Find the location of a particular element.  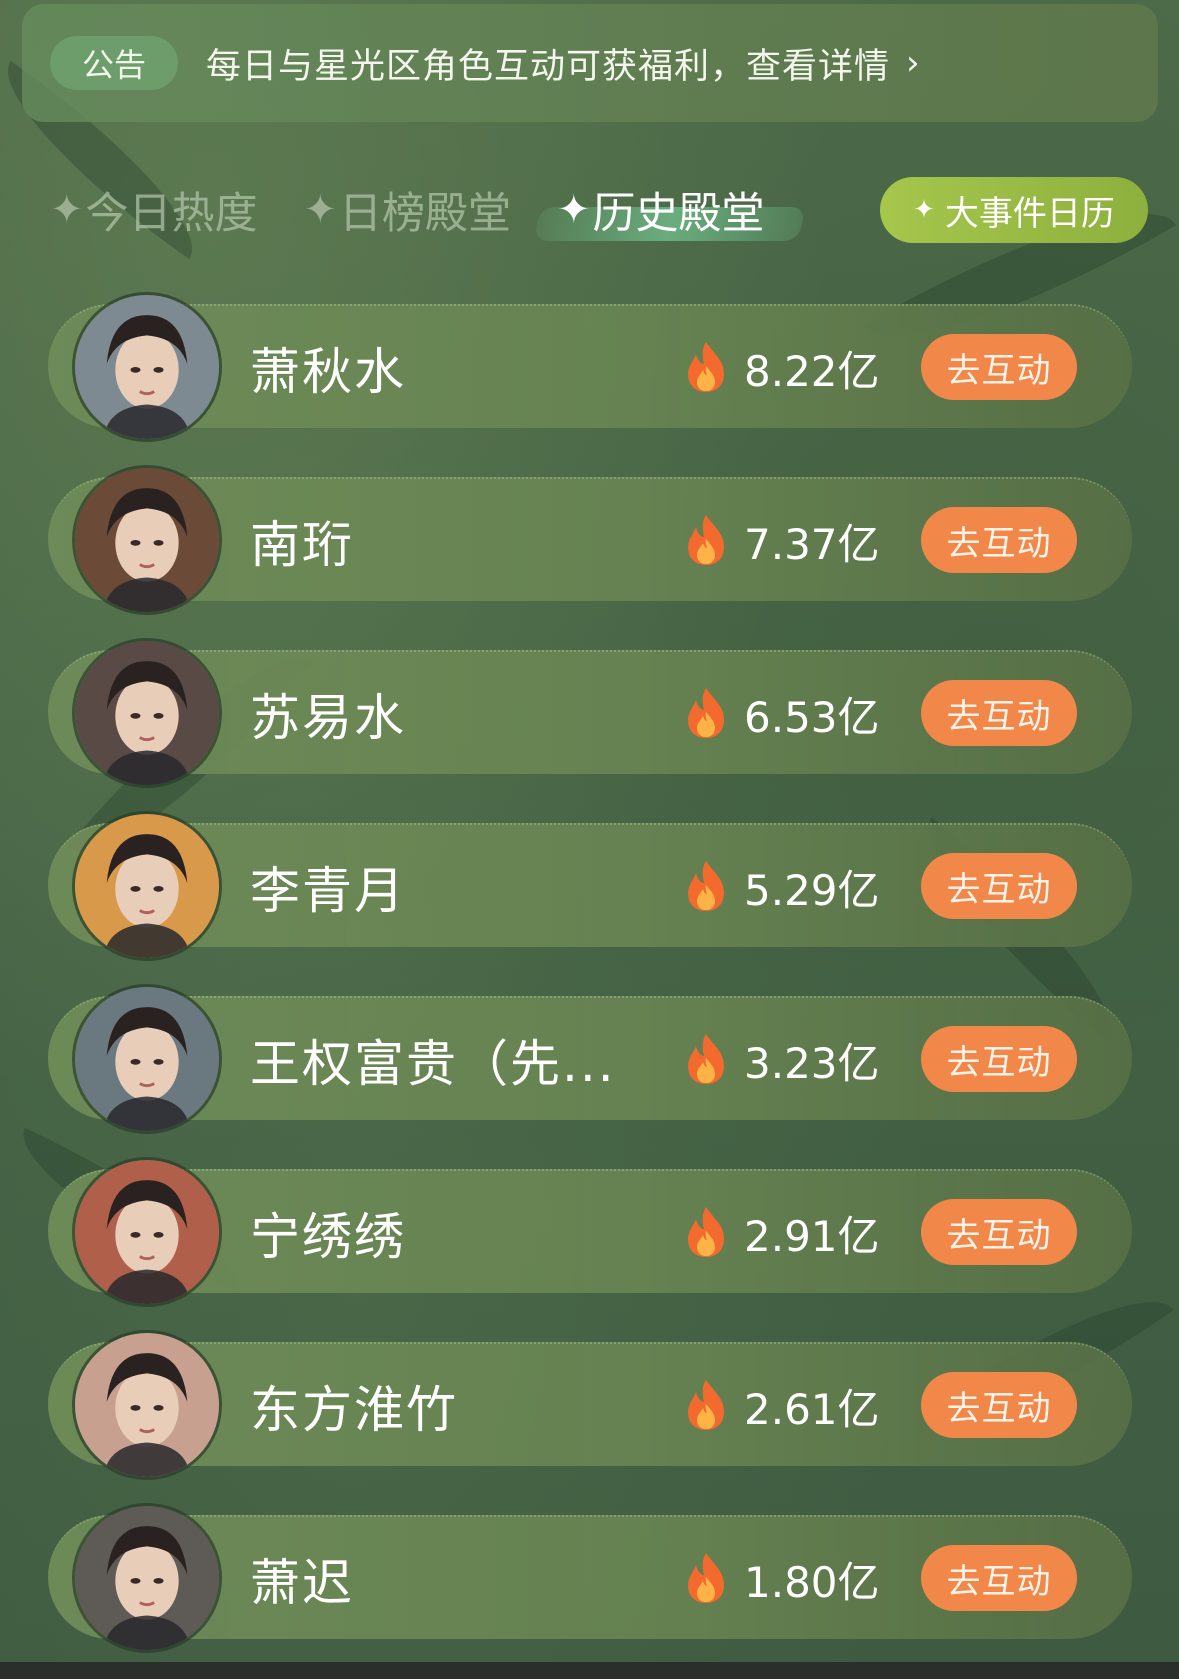

ranking-row: 萧秋水 8.22亿 去互动 is located at coordinates (590, 366).